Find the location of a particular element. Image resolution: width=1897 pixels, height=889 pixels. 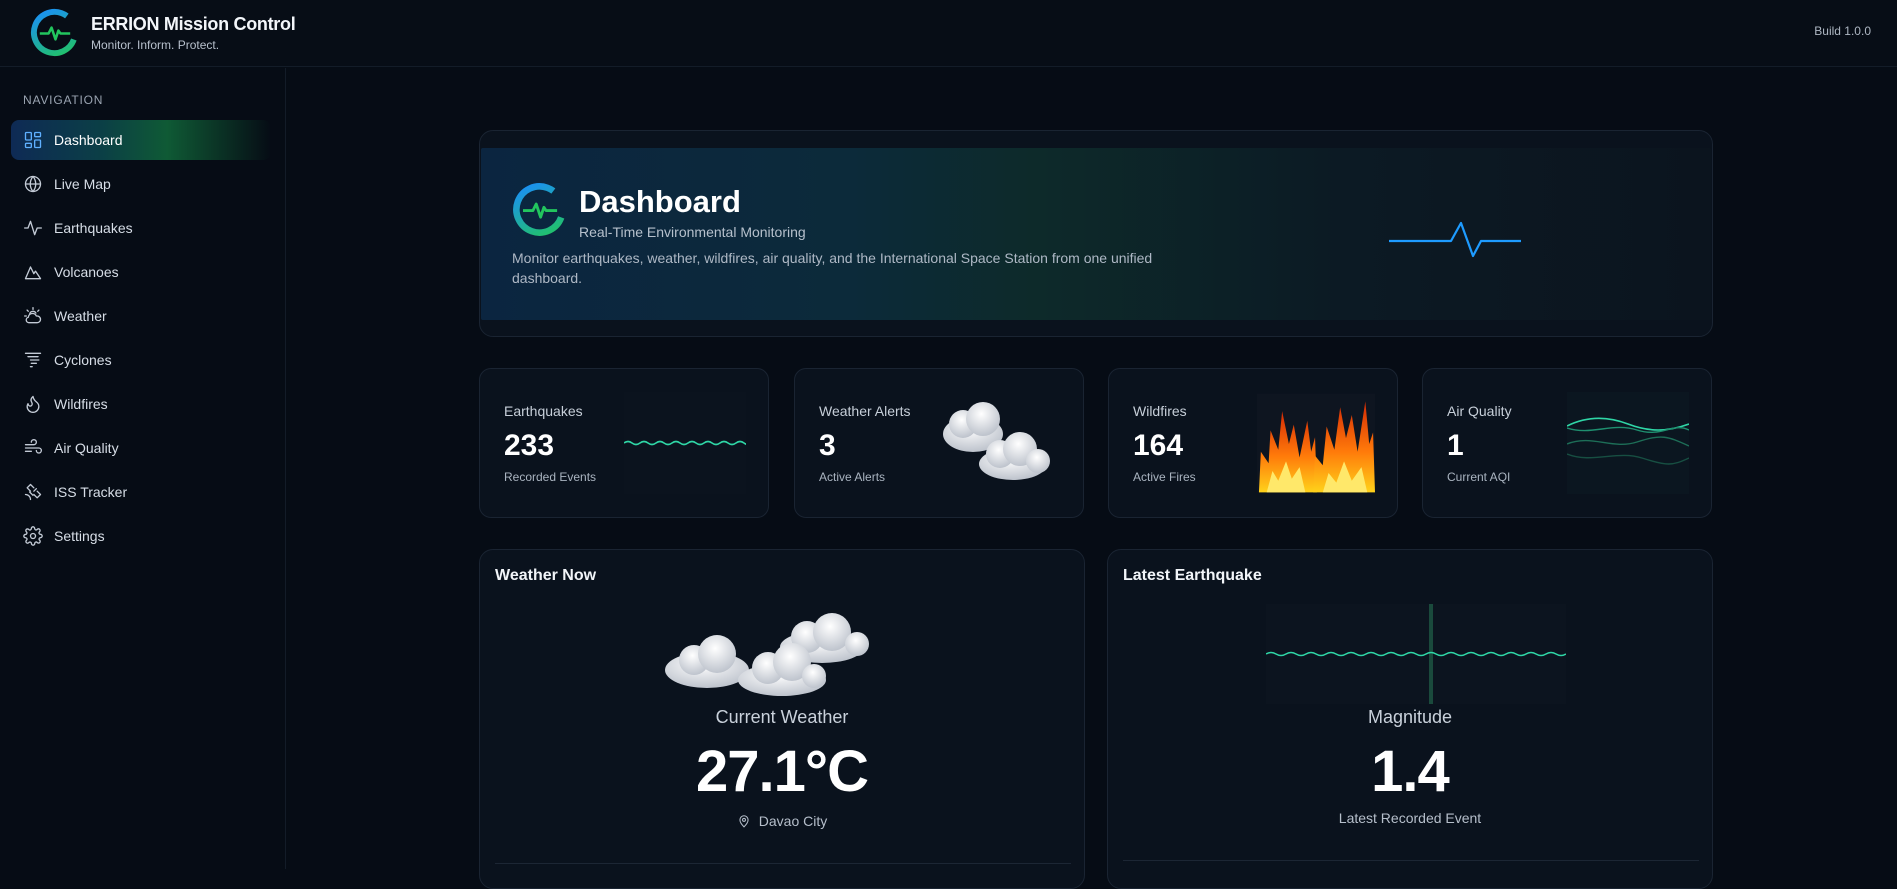

sidebar-item-label: ISS Tracker is located at coordinates (91, 492).